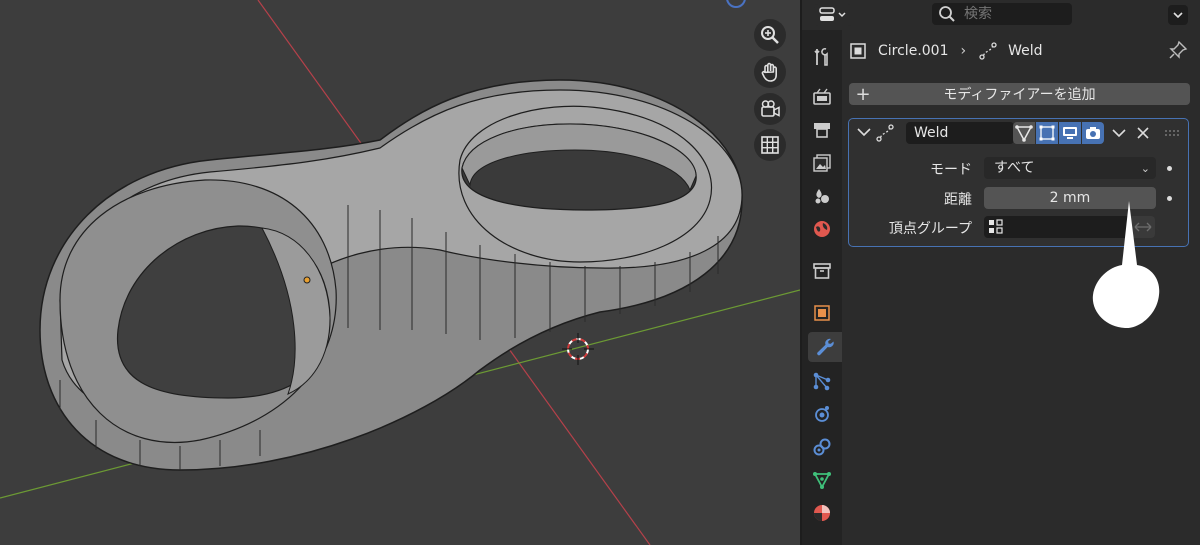 Image resolution: width=1200 pixels, height=545 pixels. I want to click on edit-mode-icon, so click(1024, 133).